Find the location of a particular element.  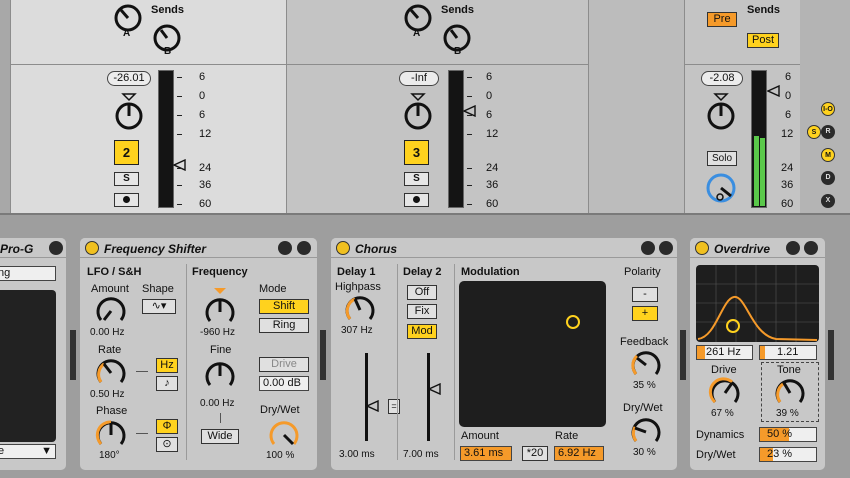

filter-bandwidth-field: 1.21 is located at coordinates (788, 352).